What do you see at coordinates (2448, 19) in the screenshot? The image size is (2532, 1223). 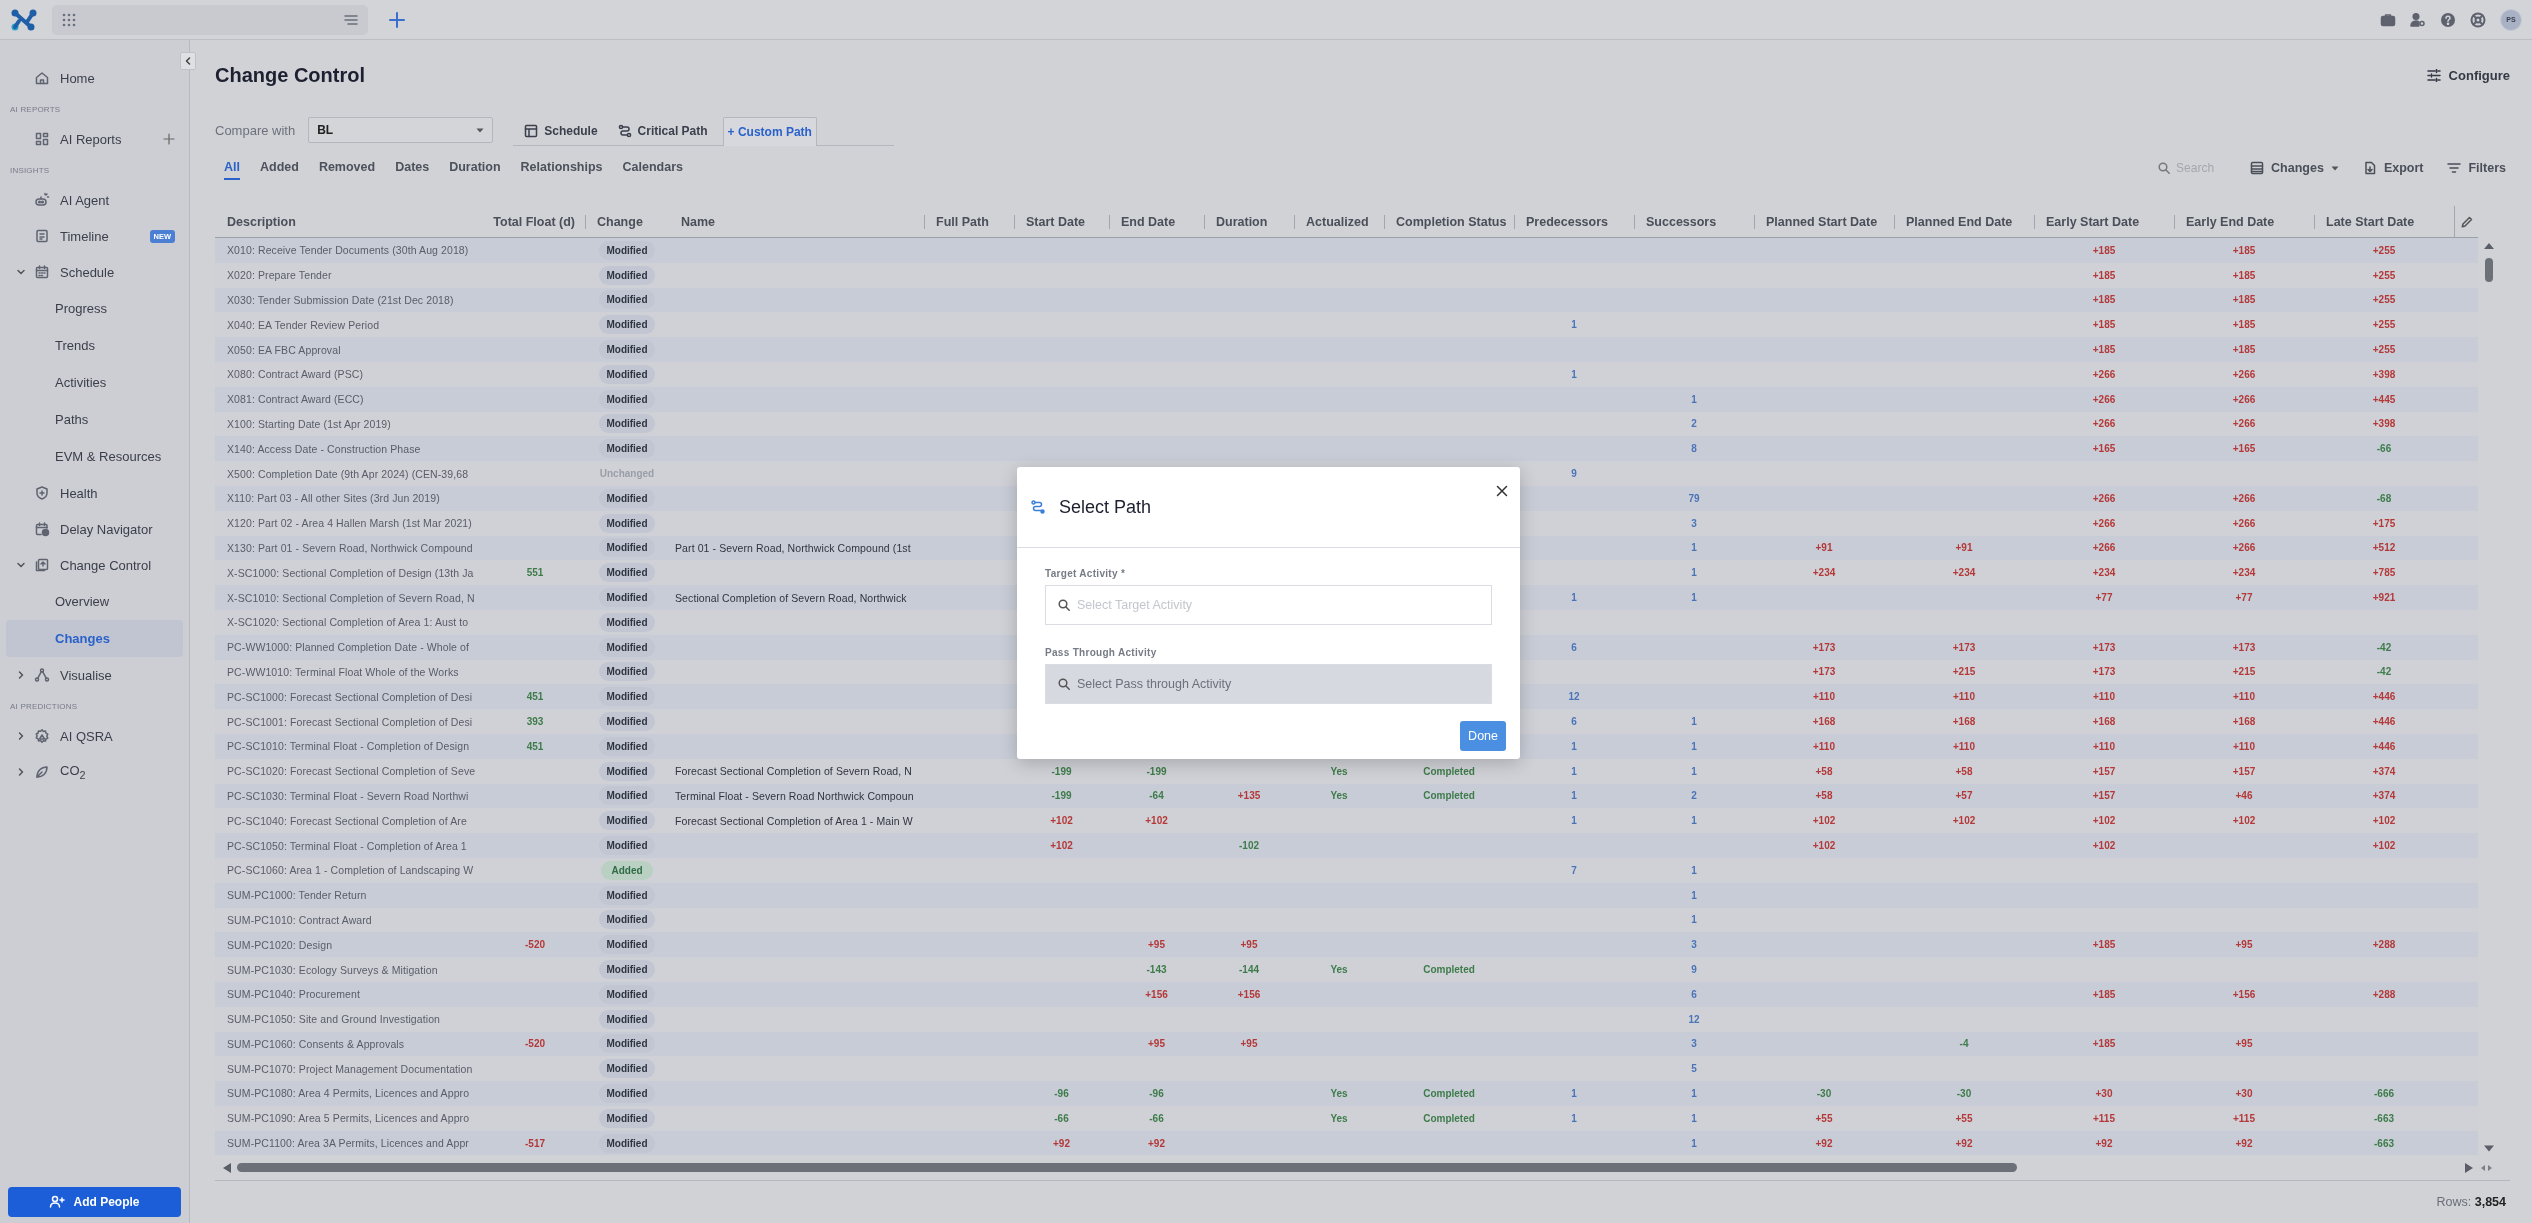 I see `help-icon` at bounding box center [2448, 19].